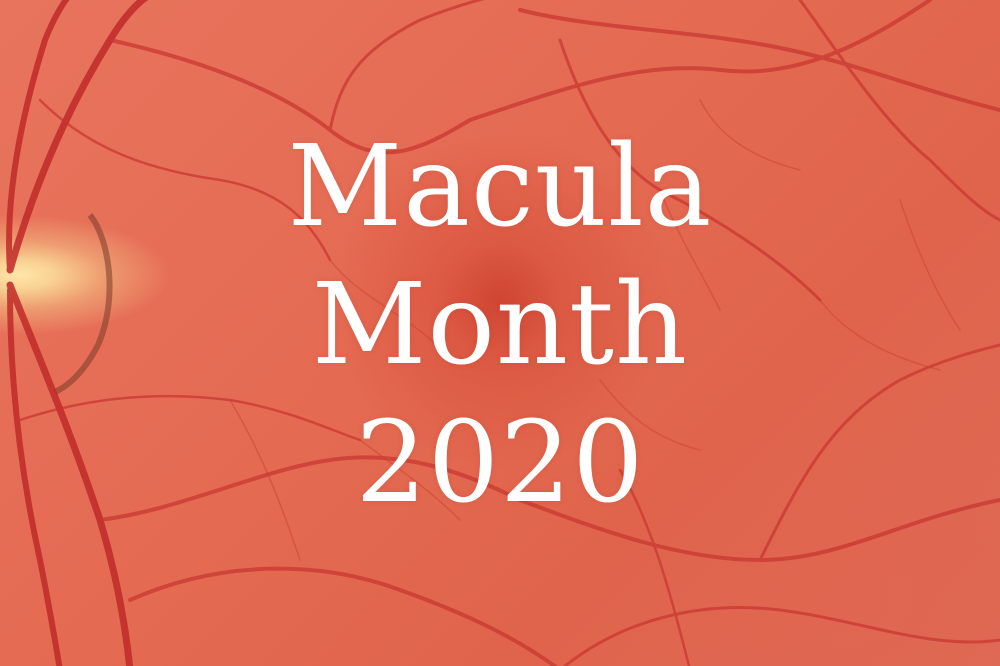 This screenshot has height=666, width=1000. I want to click on title-line-2: Month, so click(500, 325).